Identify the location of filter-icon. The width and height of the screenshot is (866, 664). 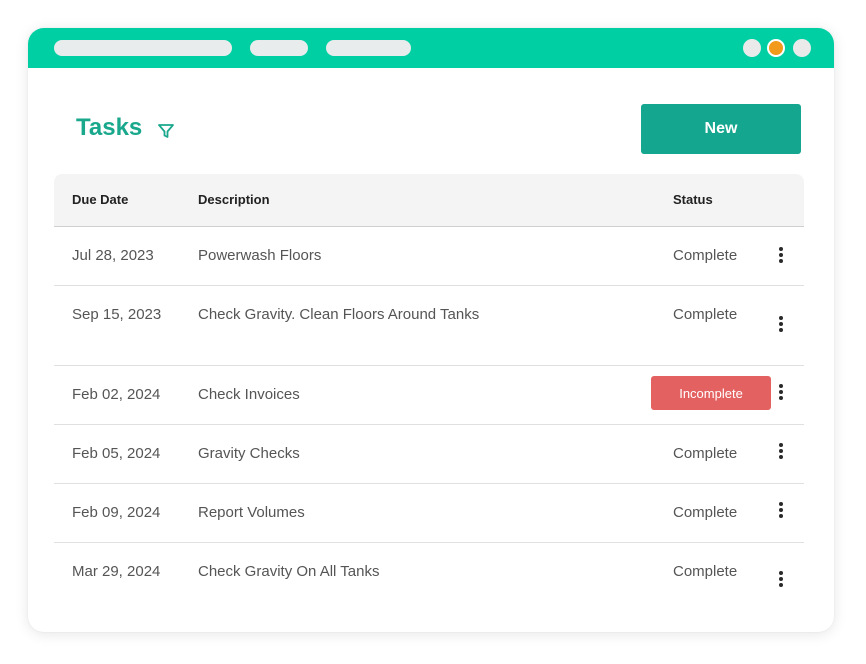
(166, 131).